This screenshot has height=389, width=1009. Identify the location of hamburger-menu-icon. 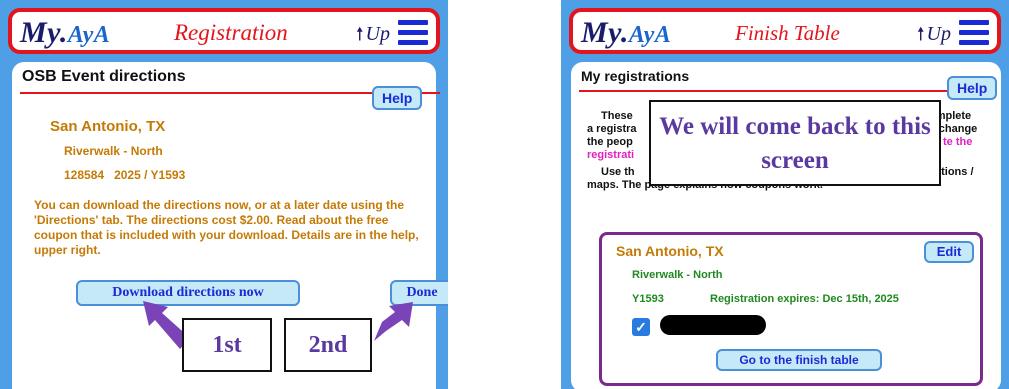
(974, 33).